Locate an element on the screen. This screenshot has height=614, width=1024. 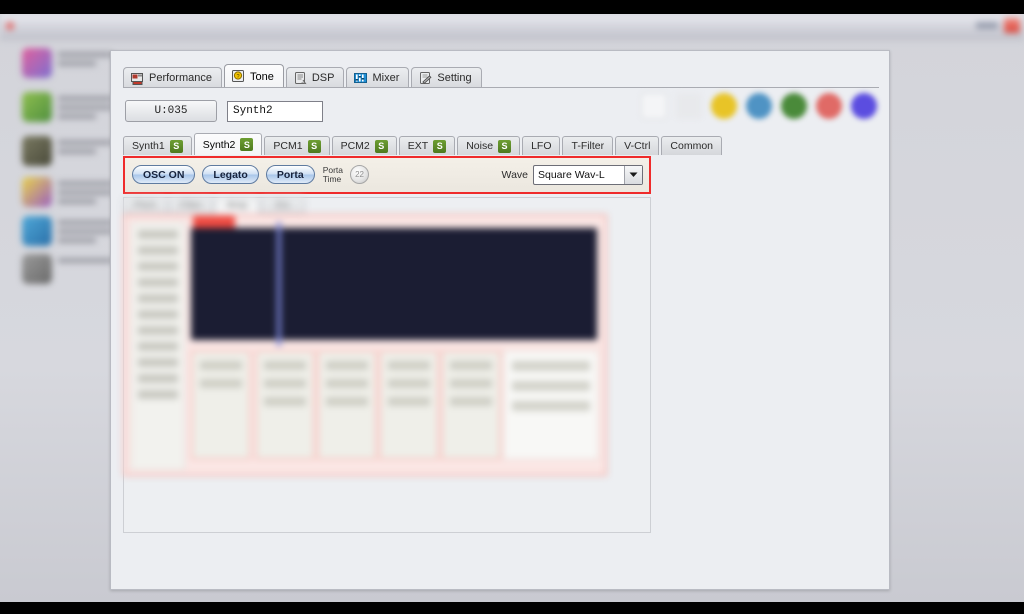
tab-label: V-Ctrl is located at coordinates (637, 146).